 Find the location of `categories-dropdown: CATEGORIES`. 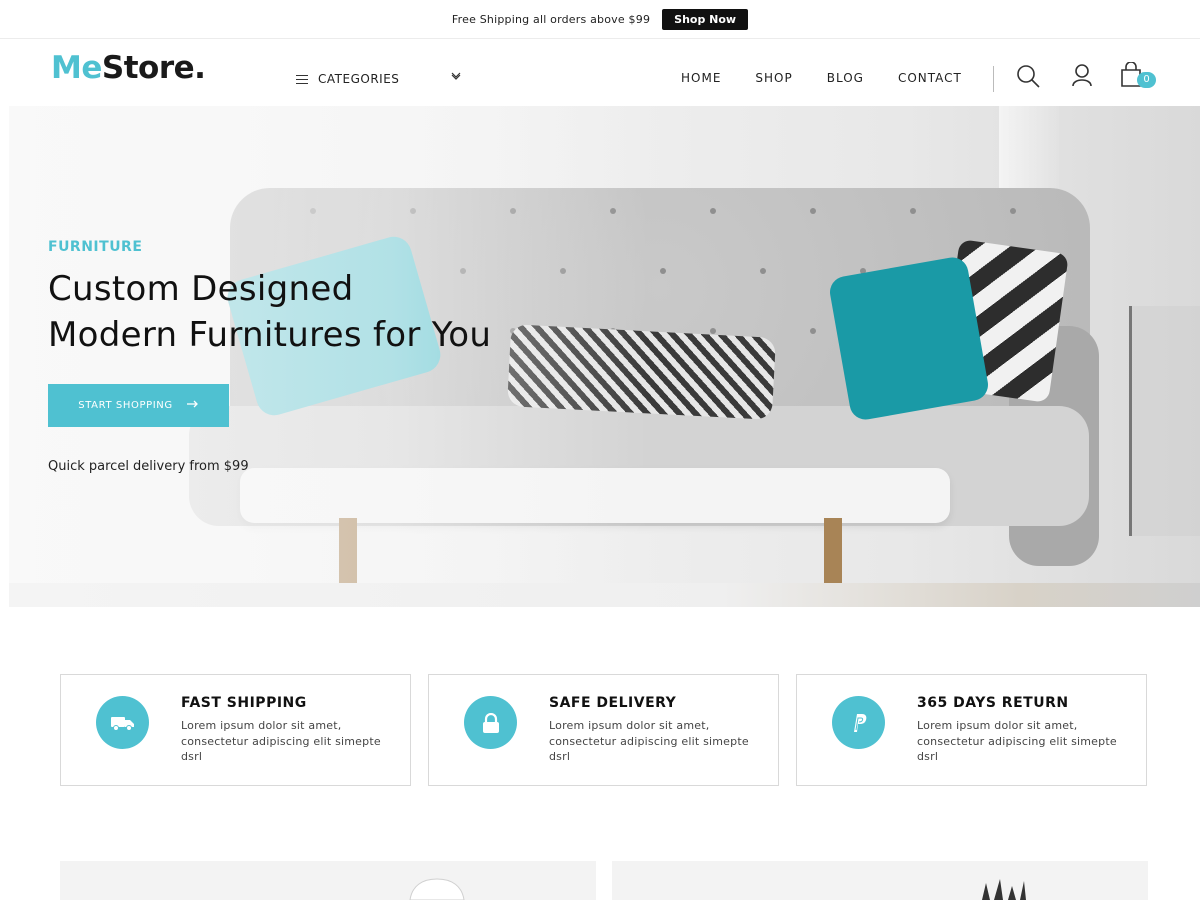

categories-dropdown: CATEGORIES is located at coordinates (381, 79).